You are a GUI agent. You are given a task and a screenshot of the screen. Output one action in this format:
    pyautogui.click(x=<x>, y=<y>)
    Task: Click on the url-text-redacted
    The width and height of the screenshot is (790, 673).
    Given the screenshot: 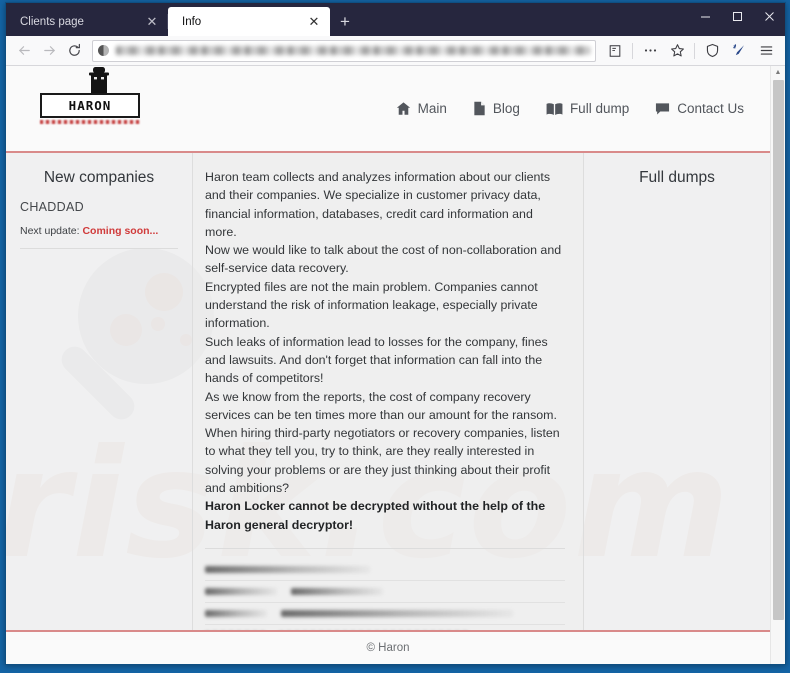 What is the action you would take?
    pyautogui.click(x=353, y=50)
    